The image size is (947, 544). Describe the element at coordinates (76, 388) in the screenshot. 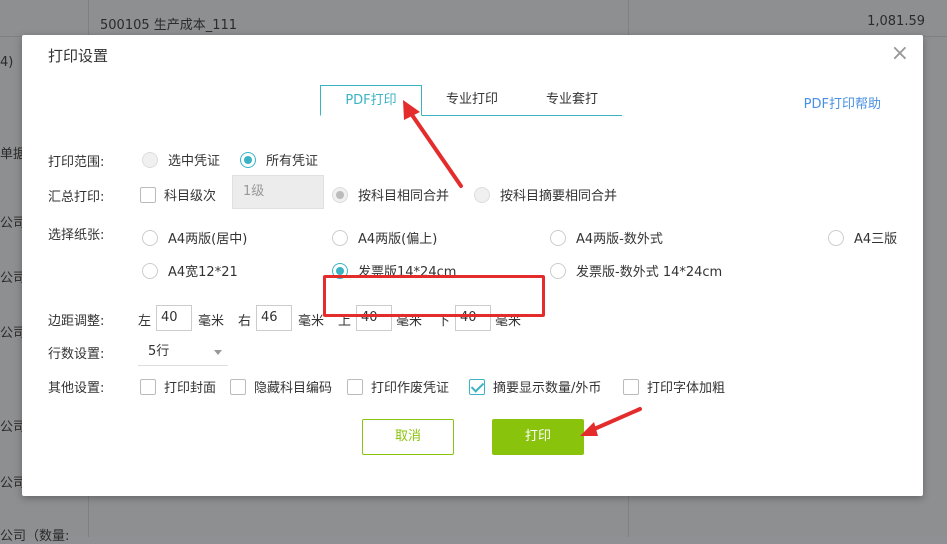

I see `other-settings-label: 其他设置:` at that location.